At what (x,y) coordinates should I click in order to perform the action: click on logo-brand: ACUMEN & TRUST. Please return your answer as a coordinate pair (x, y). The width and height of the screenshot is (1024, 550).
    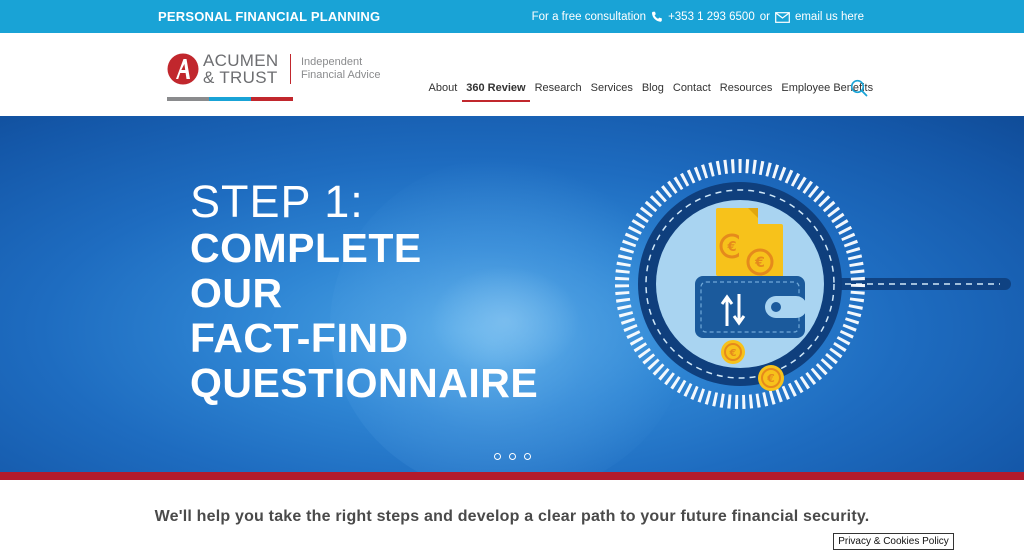
    Looking at the image, I should click on (240, 69).